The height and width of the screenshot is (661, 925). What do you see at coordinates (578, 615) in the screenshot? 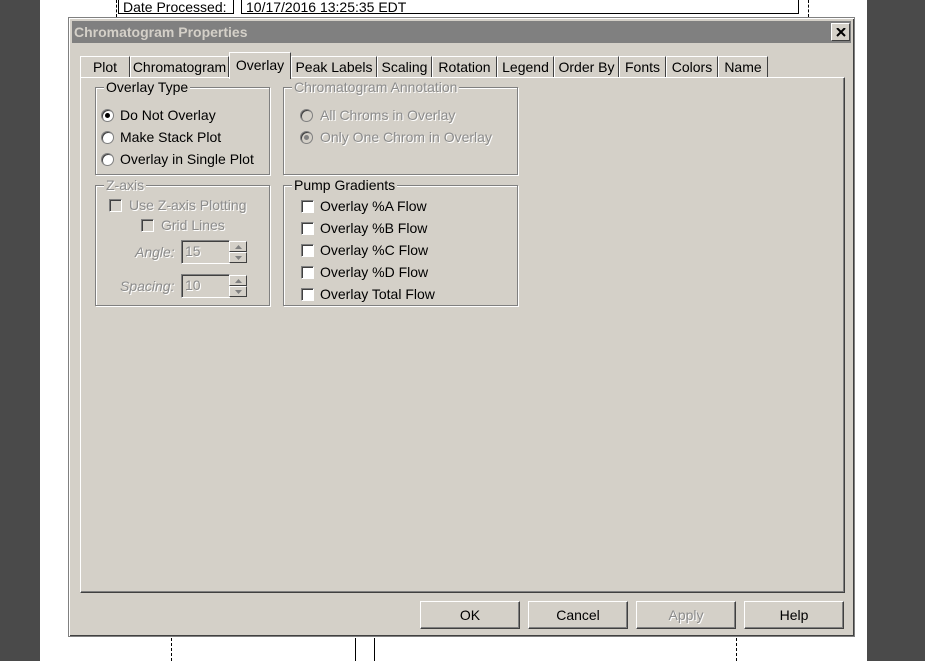
I see `cancel-button: Cancel` at bounding box center [578, 615].